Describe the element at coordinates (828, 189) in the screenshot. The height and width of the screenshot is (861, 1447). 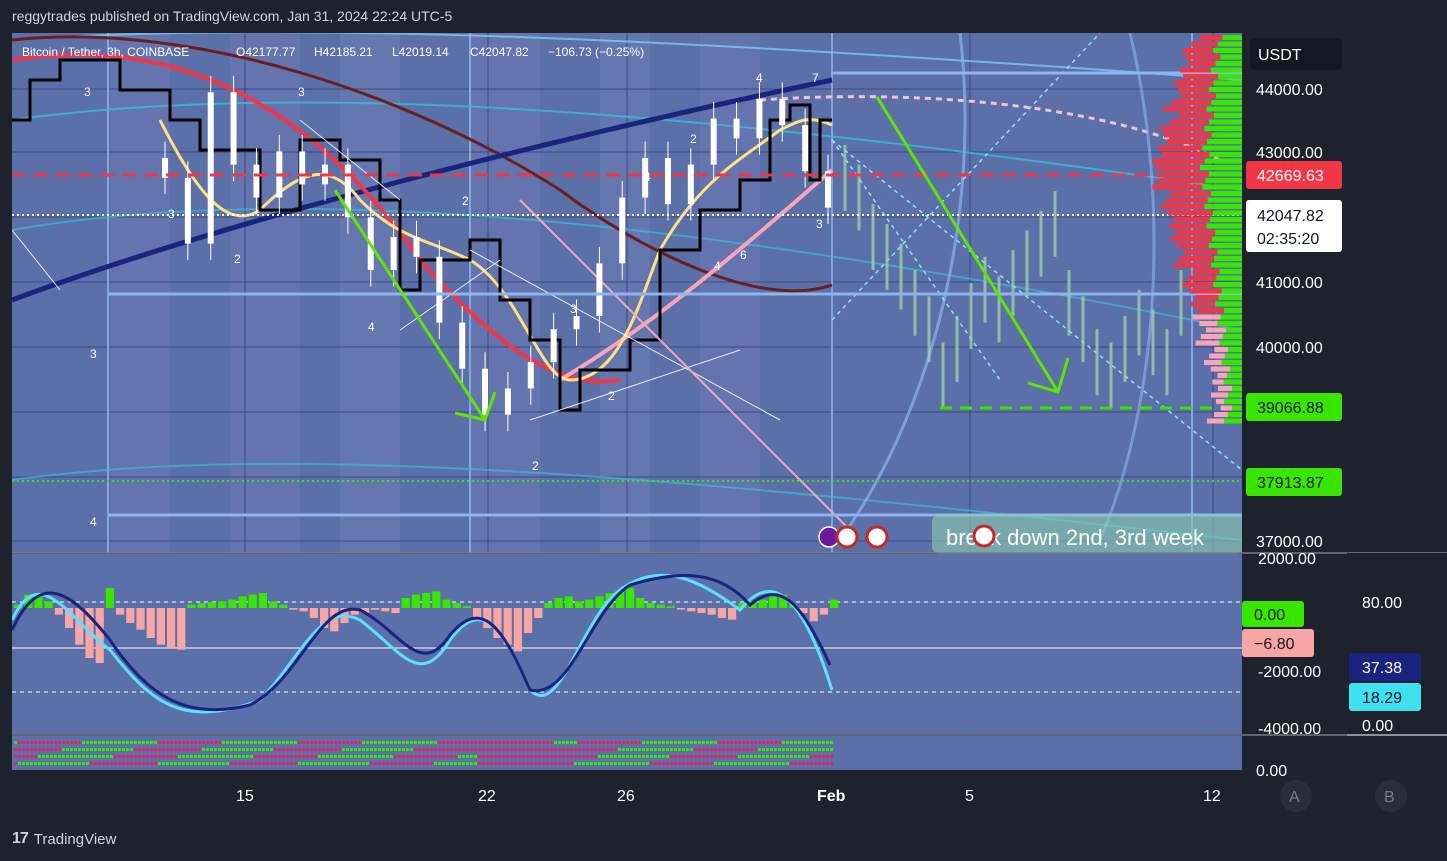
I see `candle-body` at that location.